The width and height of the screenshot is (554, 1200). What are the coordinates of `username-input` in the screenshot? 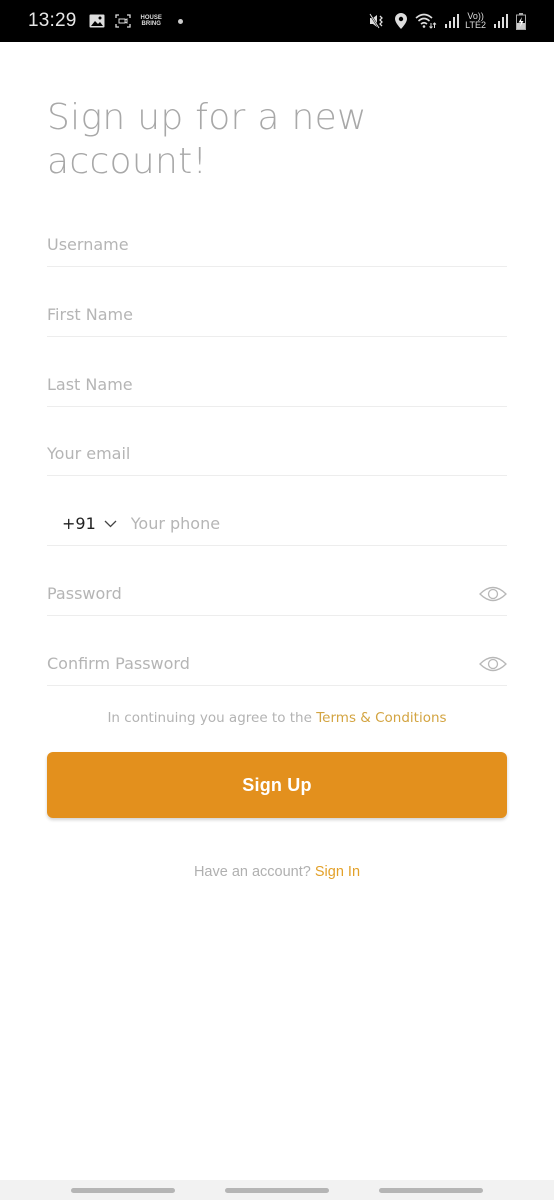 It's located at (277, 244).